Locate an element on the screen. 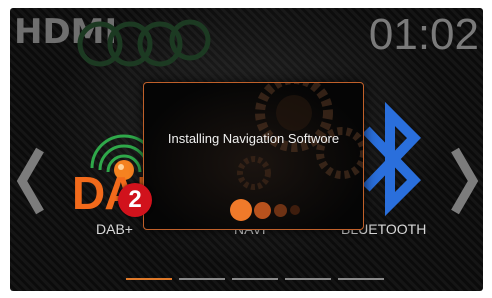 The image size is (492, 298). bluetooth-icon is located at coordinates (391, 159).